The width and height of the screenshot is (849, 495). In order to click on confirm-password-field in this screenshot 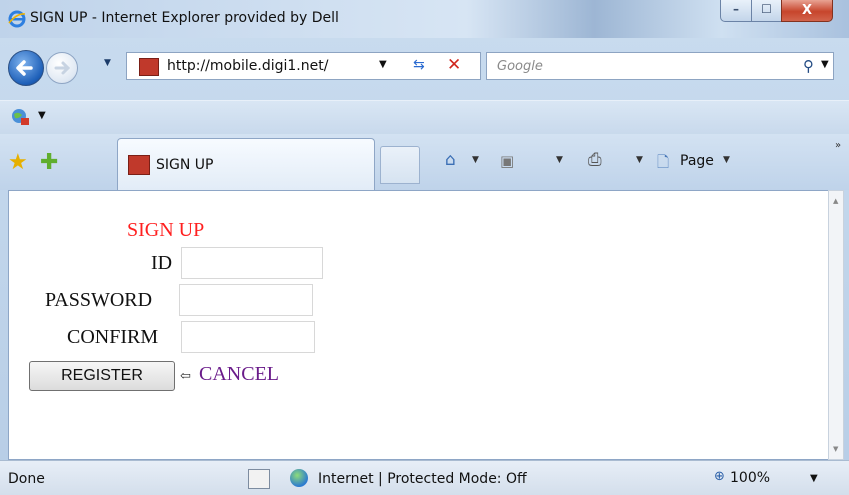, I will do `click(248, 337)`.